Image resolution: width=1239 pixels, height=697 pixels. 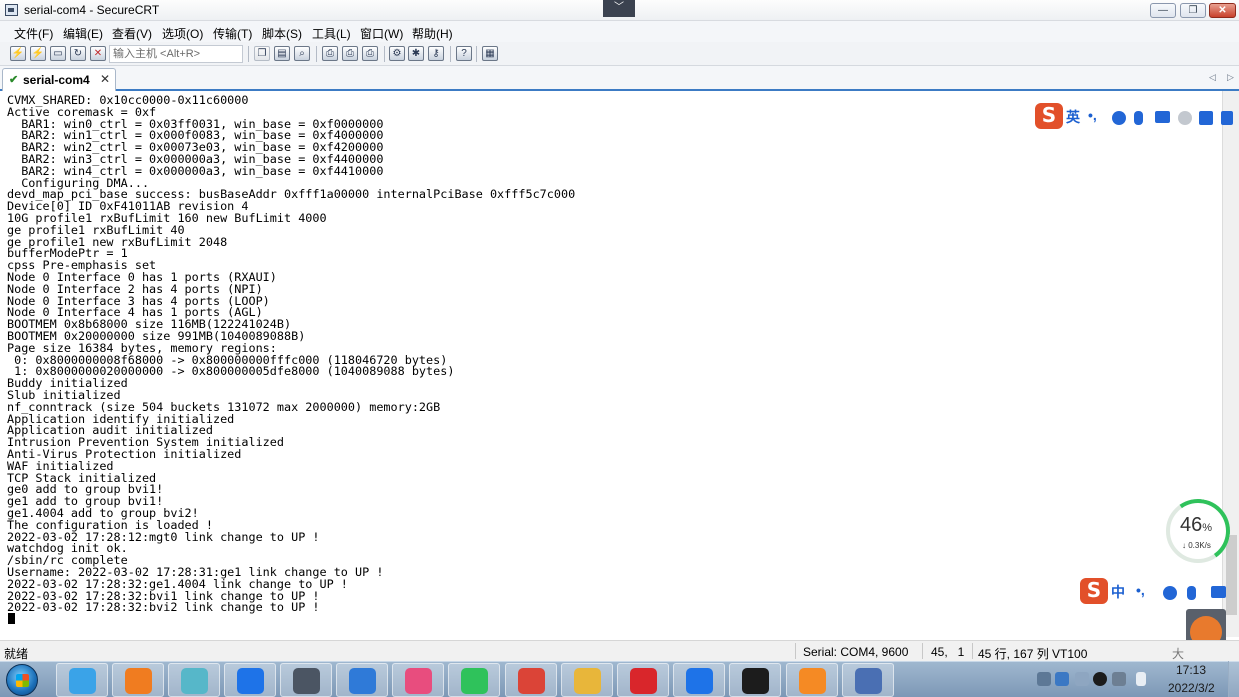 I want to click on quick-connect-icon: ⚡, so click(x=38, y=53).